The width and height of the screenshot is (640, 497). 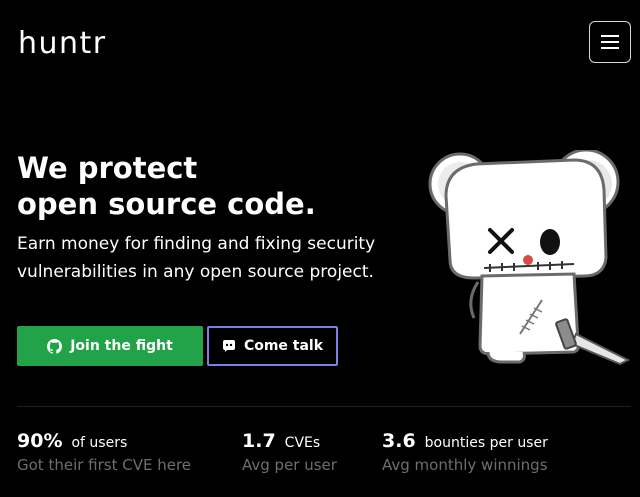 I want to click on stat-unit: CVEs, so click(x=302, y=443).